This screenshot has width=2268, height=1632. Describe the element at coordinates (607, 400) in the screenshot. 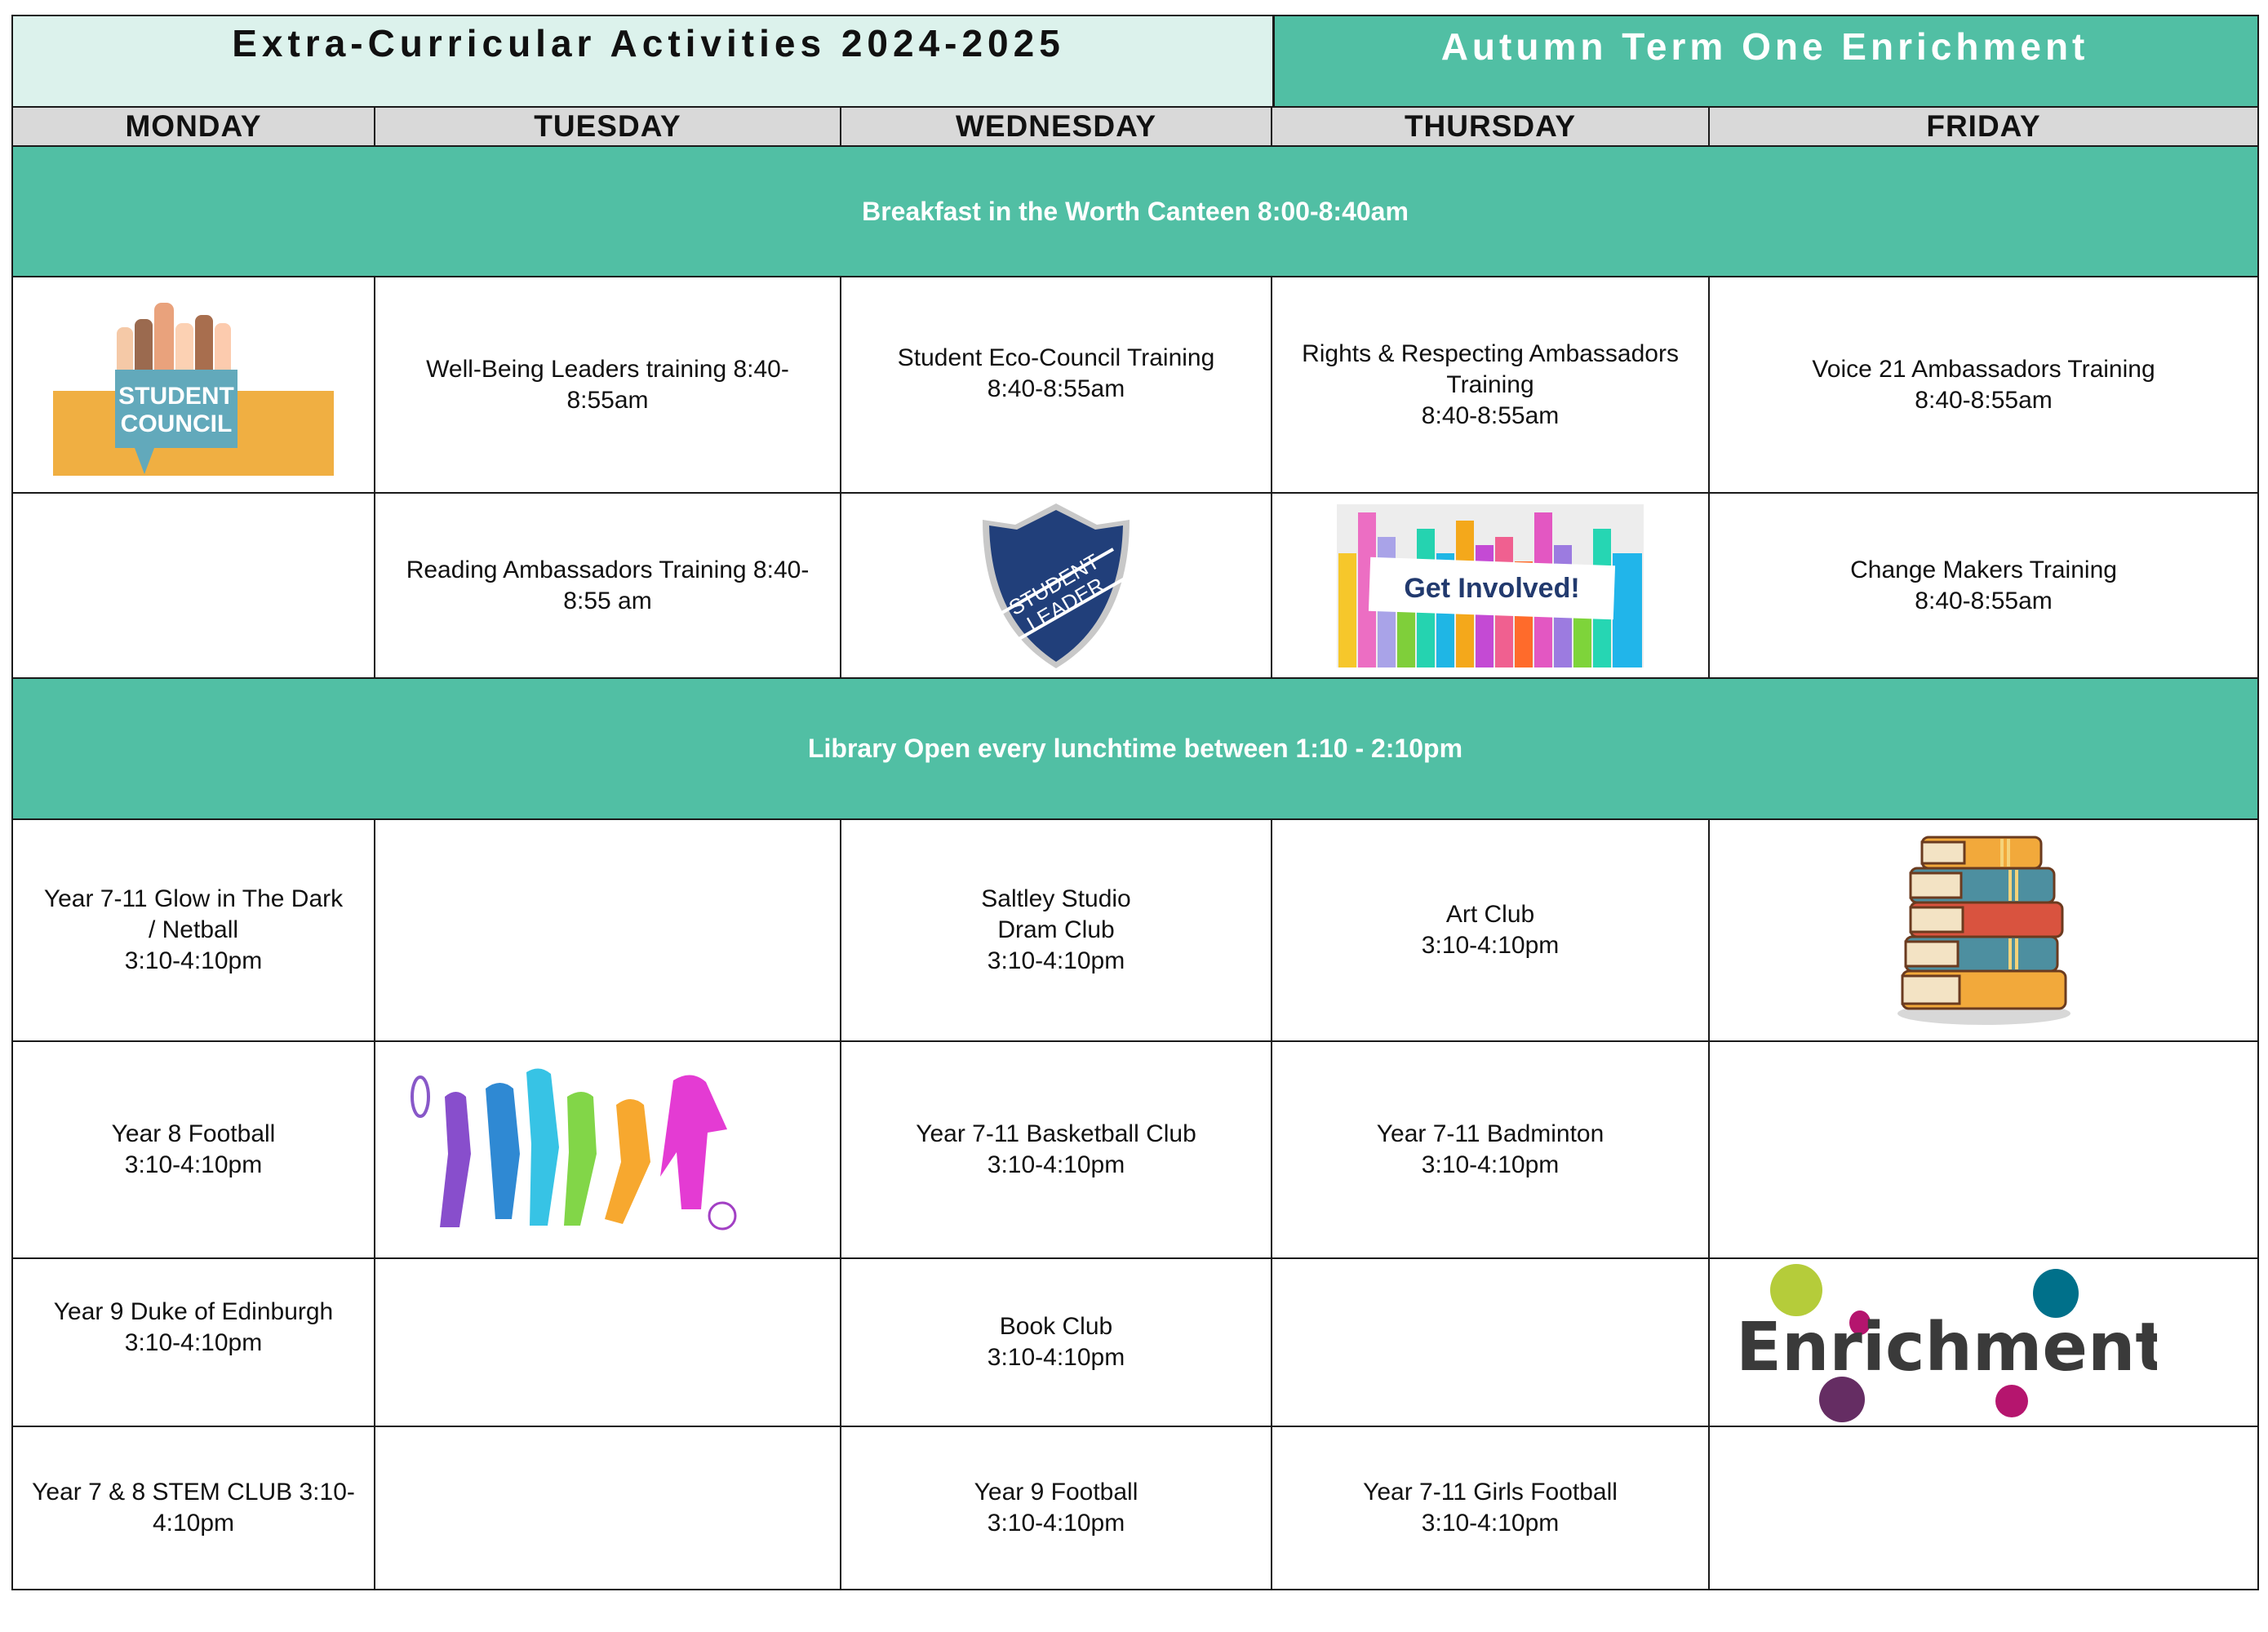

I see `activity-time: 8:55am` at that location.